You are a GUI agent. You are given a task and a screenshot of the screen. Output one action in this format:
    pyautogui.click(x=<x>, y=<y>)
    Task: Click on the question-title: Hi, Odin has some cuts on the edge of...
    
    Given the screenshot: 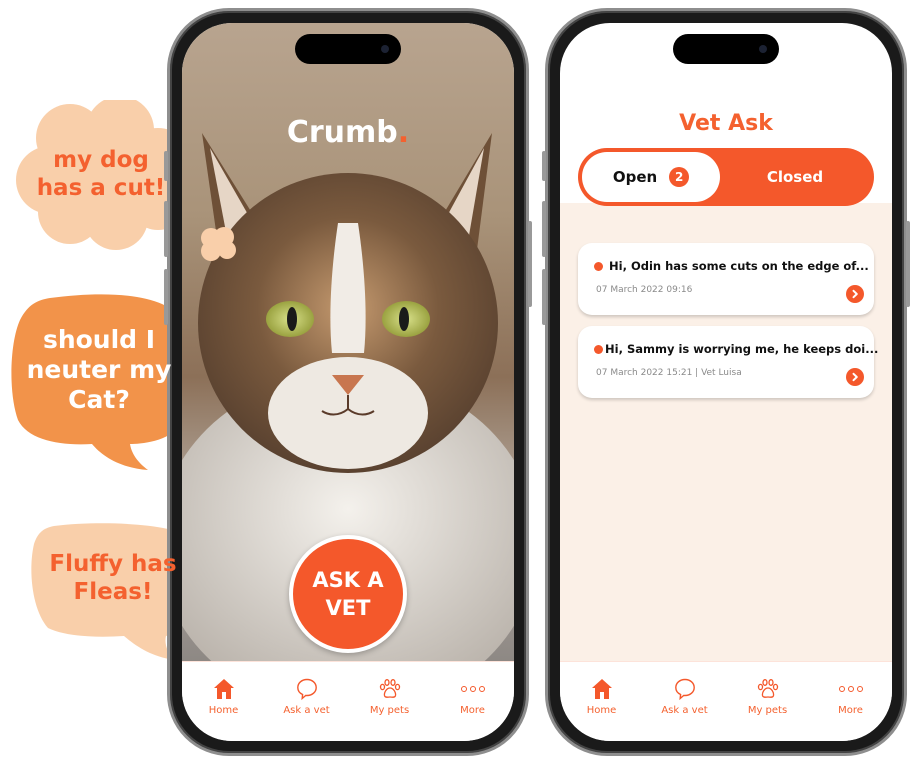 What is the action you would take?
    pyautogui.click(x=739, y=266)
    